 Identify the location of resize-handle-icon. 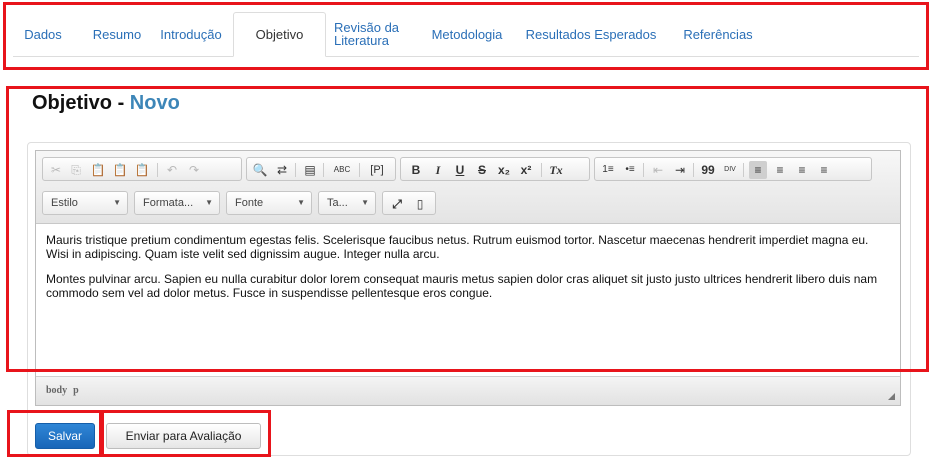
(891, 396).